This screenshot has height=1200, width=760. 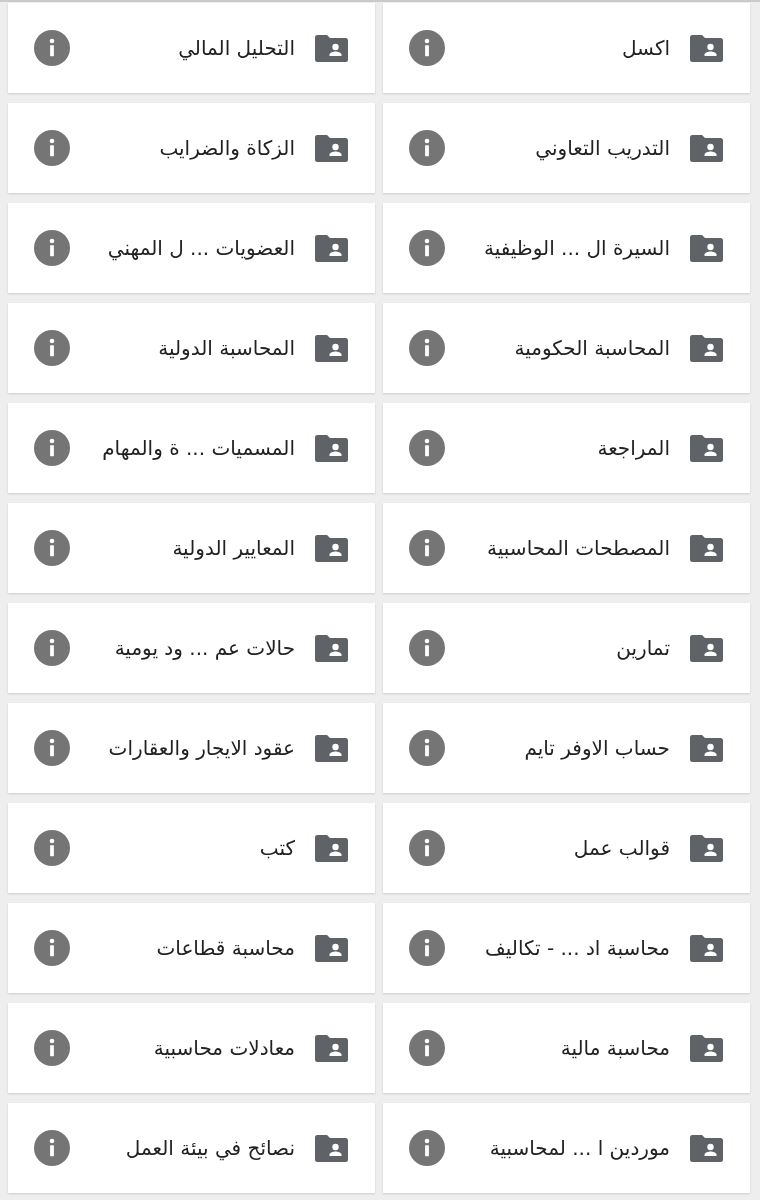 I want to click on folder-name: قوالب عمل, so click(x=621, y=848).